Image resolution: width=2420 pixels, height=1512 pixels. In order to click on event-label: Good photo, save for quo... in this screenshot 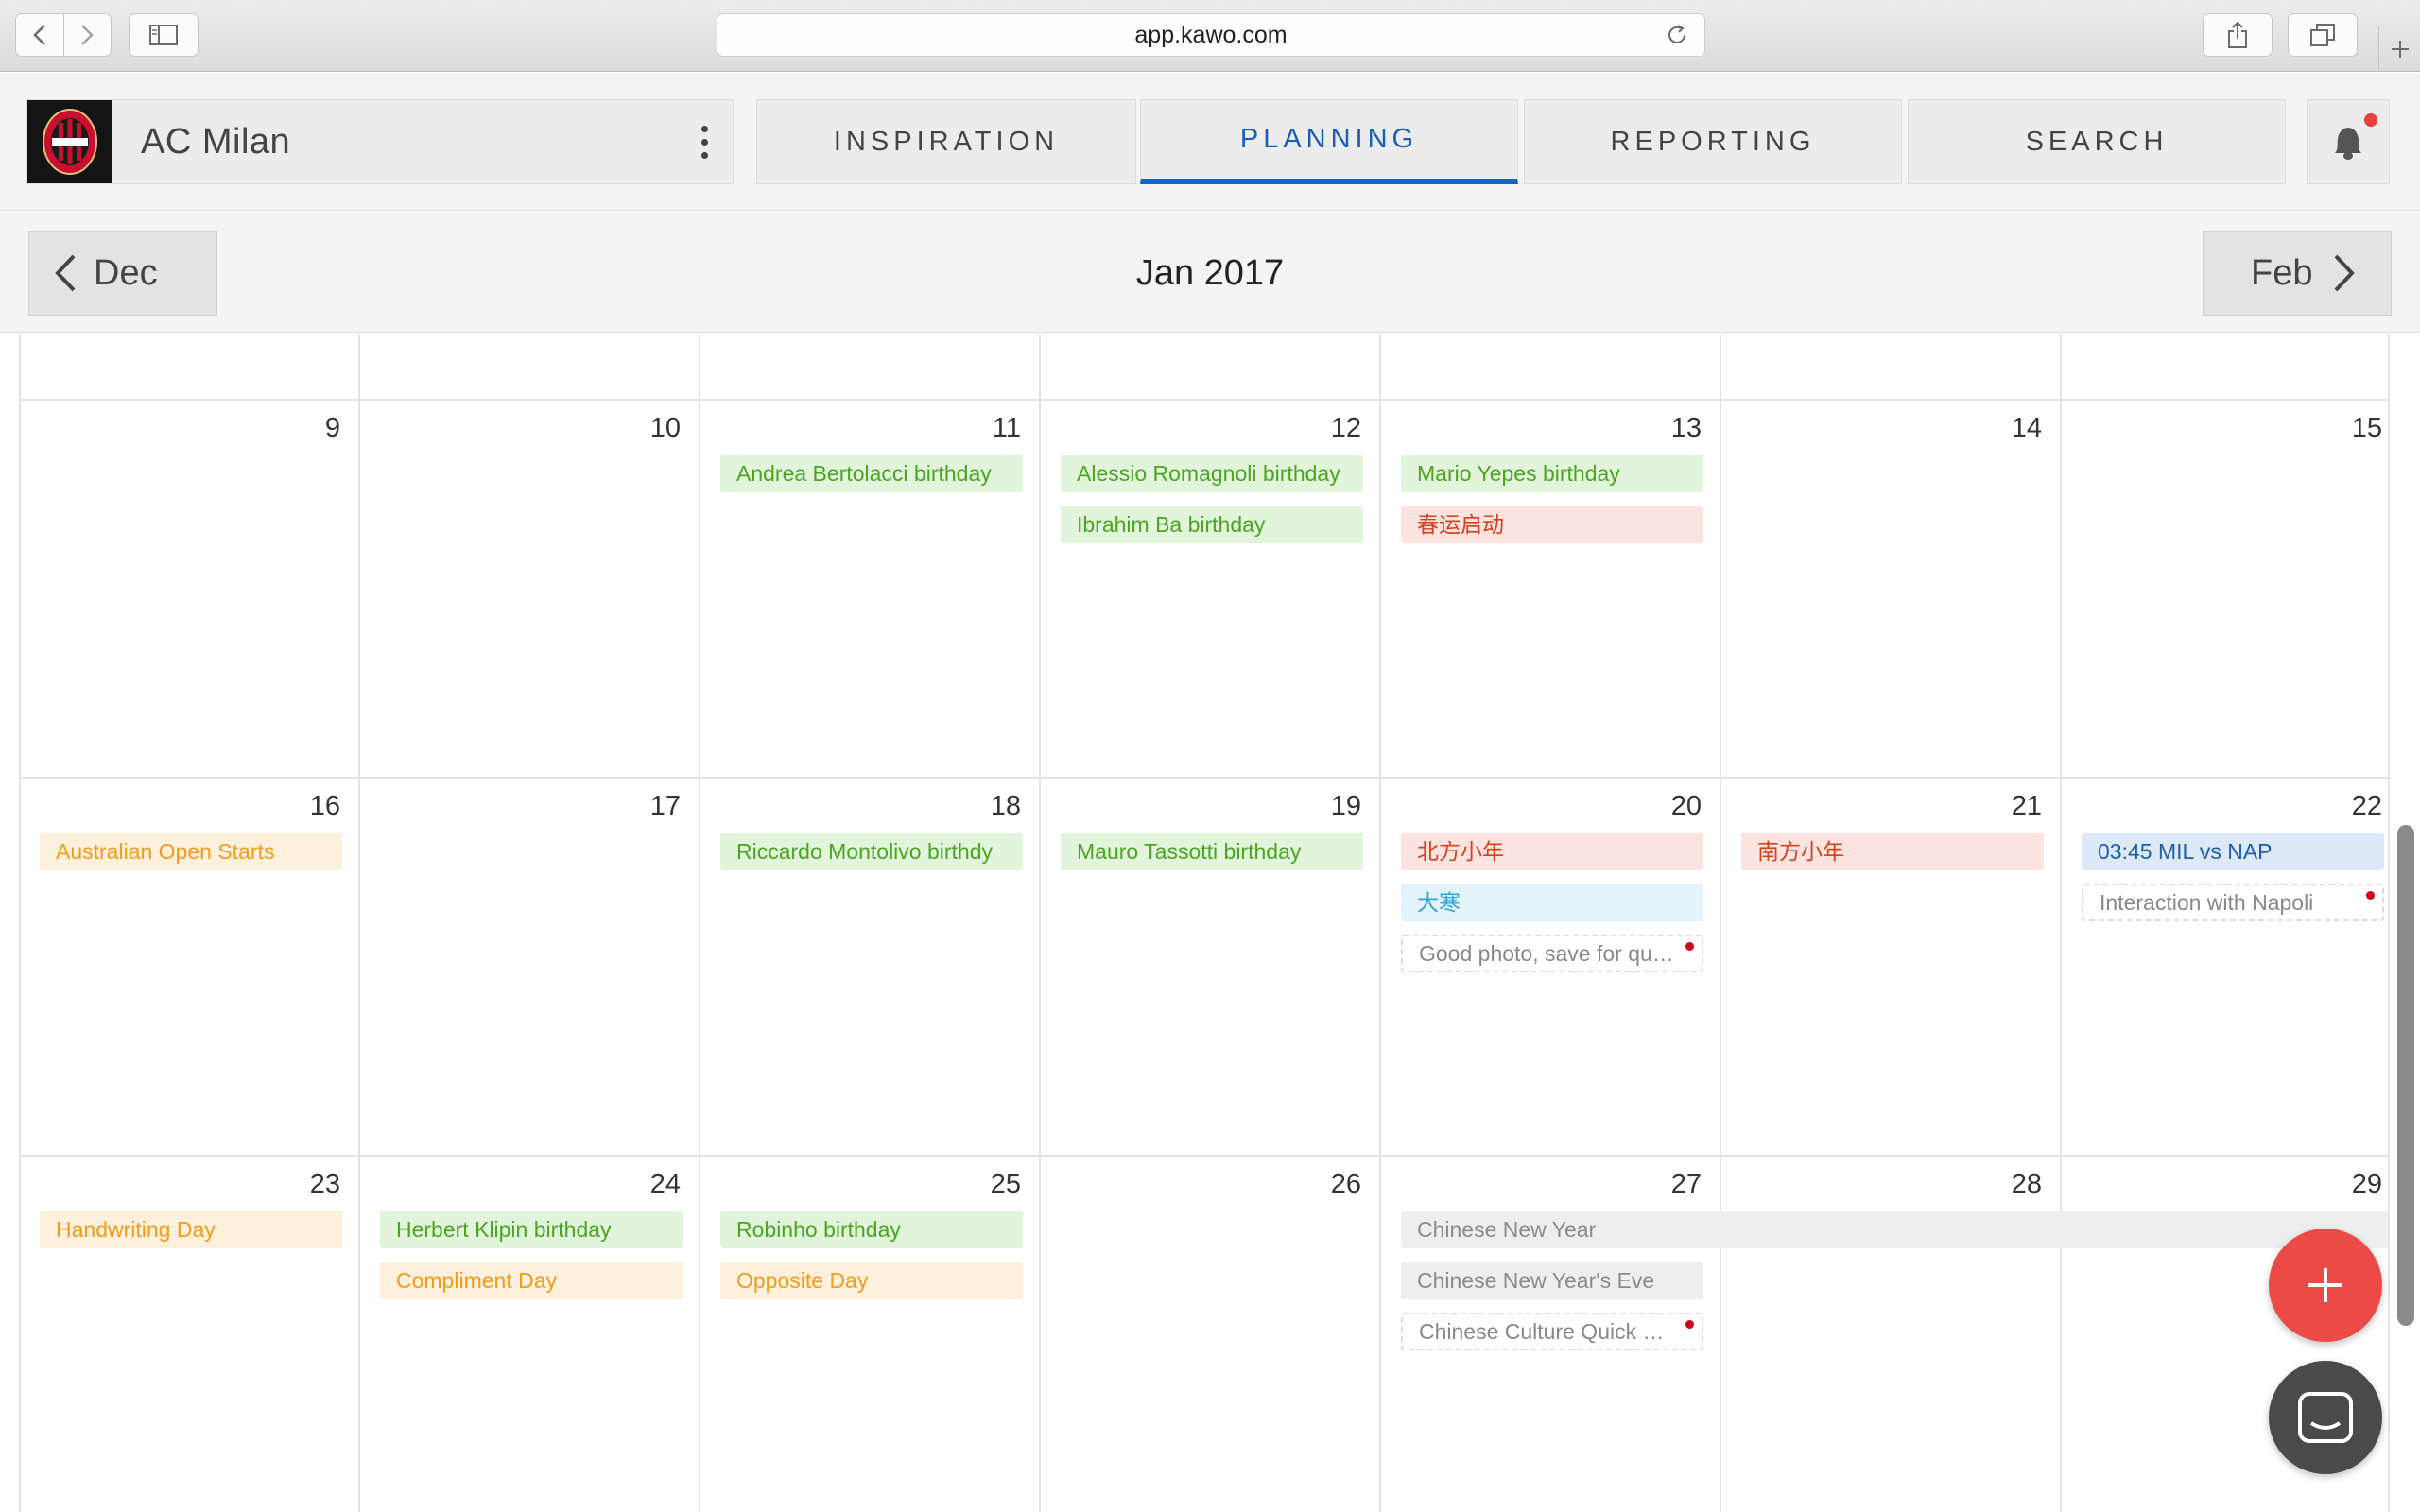, I will do `click(1551, 953)`.